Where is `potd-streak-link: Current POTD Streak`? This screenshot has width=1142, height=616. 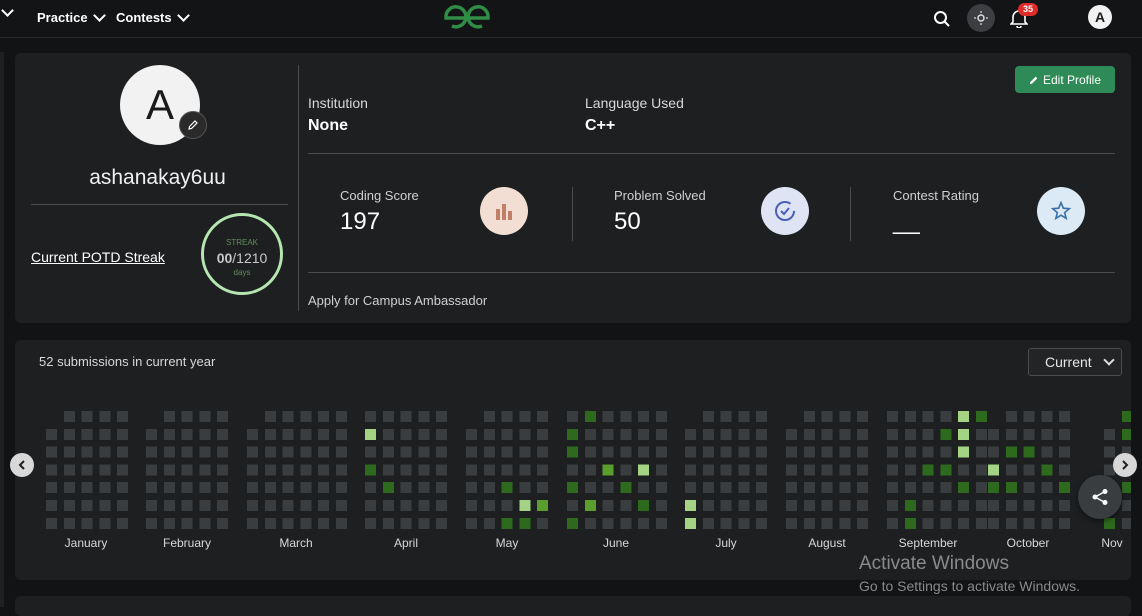
potd-streak-link: Current POTD Streak is located at coordinates (98, 257).